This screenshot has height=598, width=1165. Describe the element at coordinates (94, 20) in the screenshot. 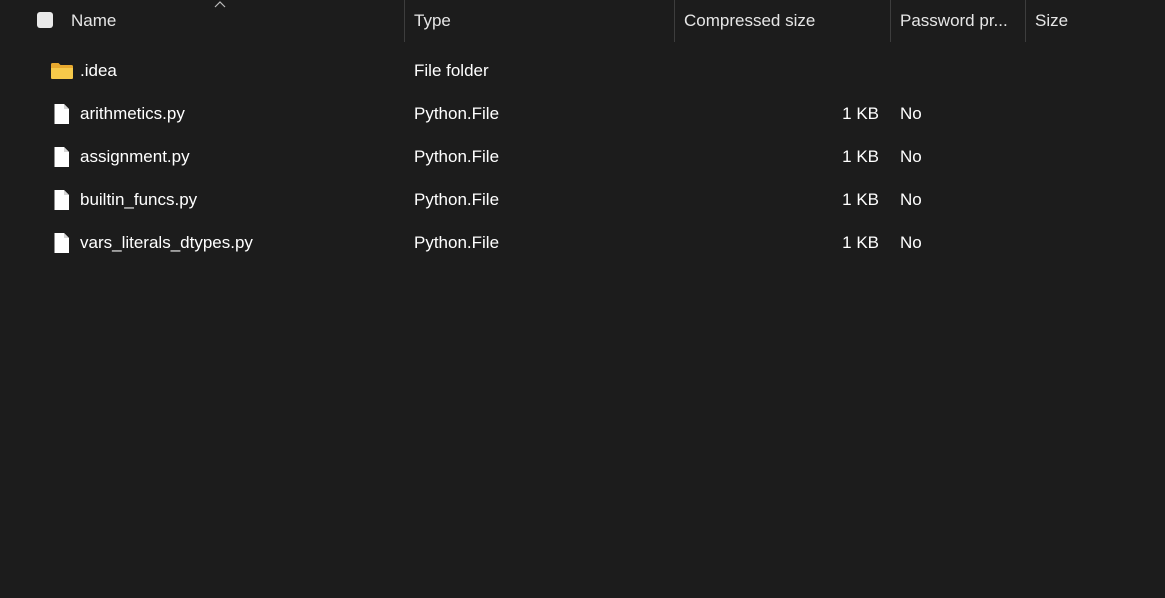

I see `column-header-name-label: Name` at that location.